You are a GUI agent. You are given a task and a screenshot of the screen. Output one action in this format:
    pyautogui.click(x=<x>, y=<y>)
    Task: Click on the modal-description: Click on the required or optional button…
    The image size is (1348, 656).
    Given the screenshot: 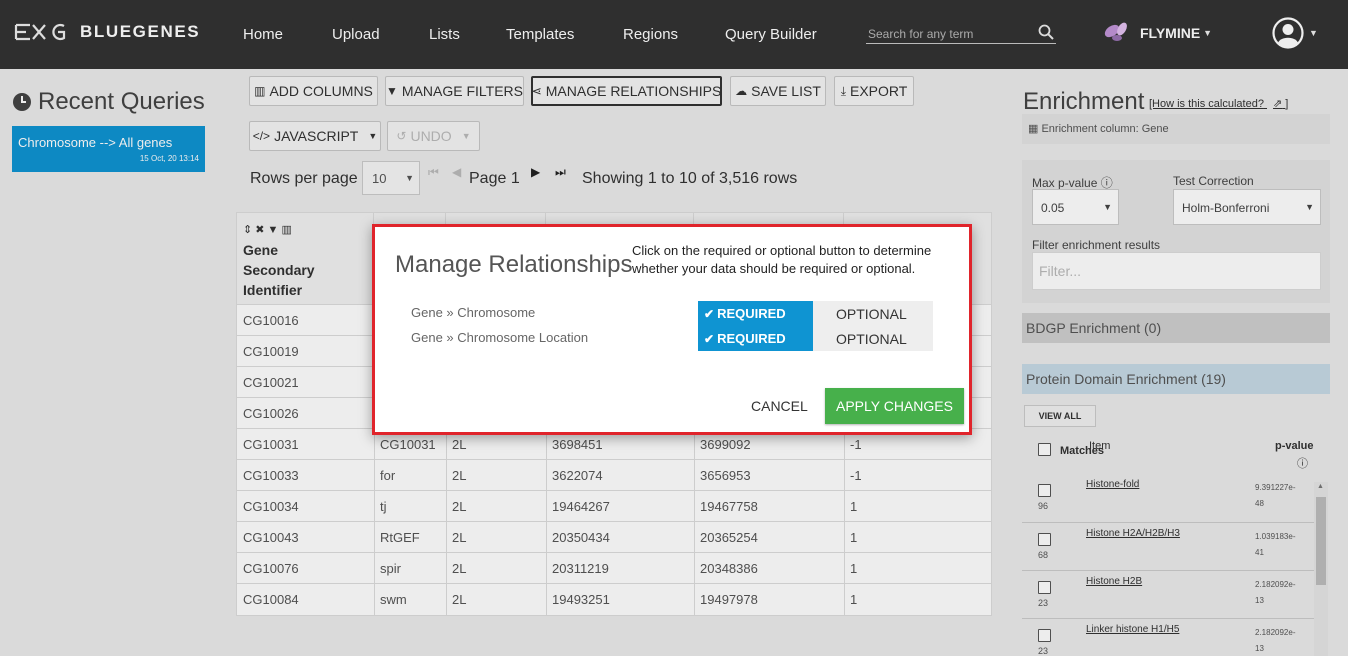 What is the action you would take?
    pyautogui.click(x=782, y=259)
    